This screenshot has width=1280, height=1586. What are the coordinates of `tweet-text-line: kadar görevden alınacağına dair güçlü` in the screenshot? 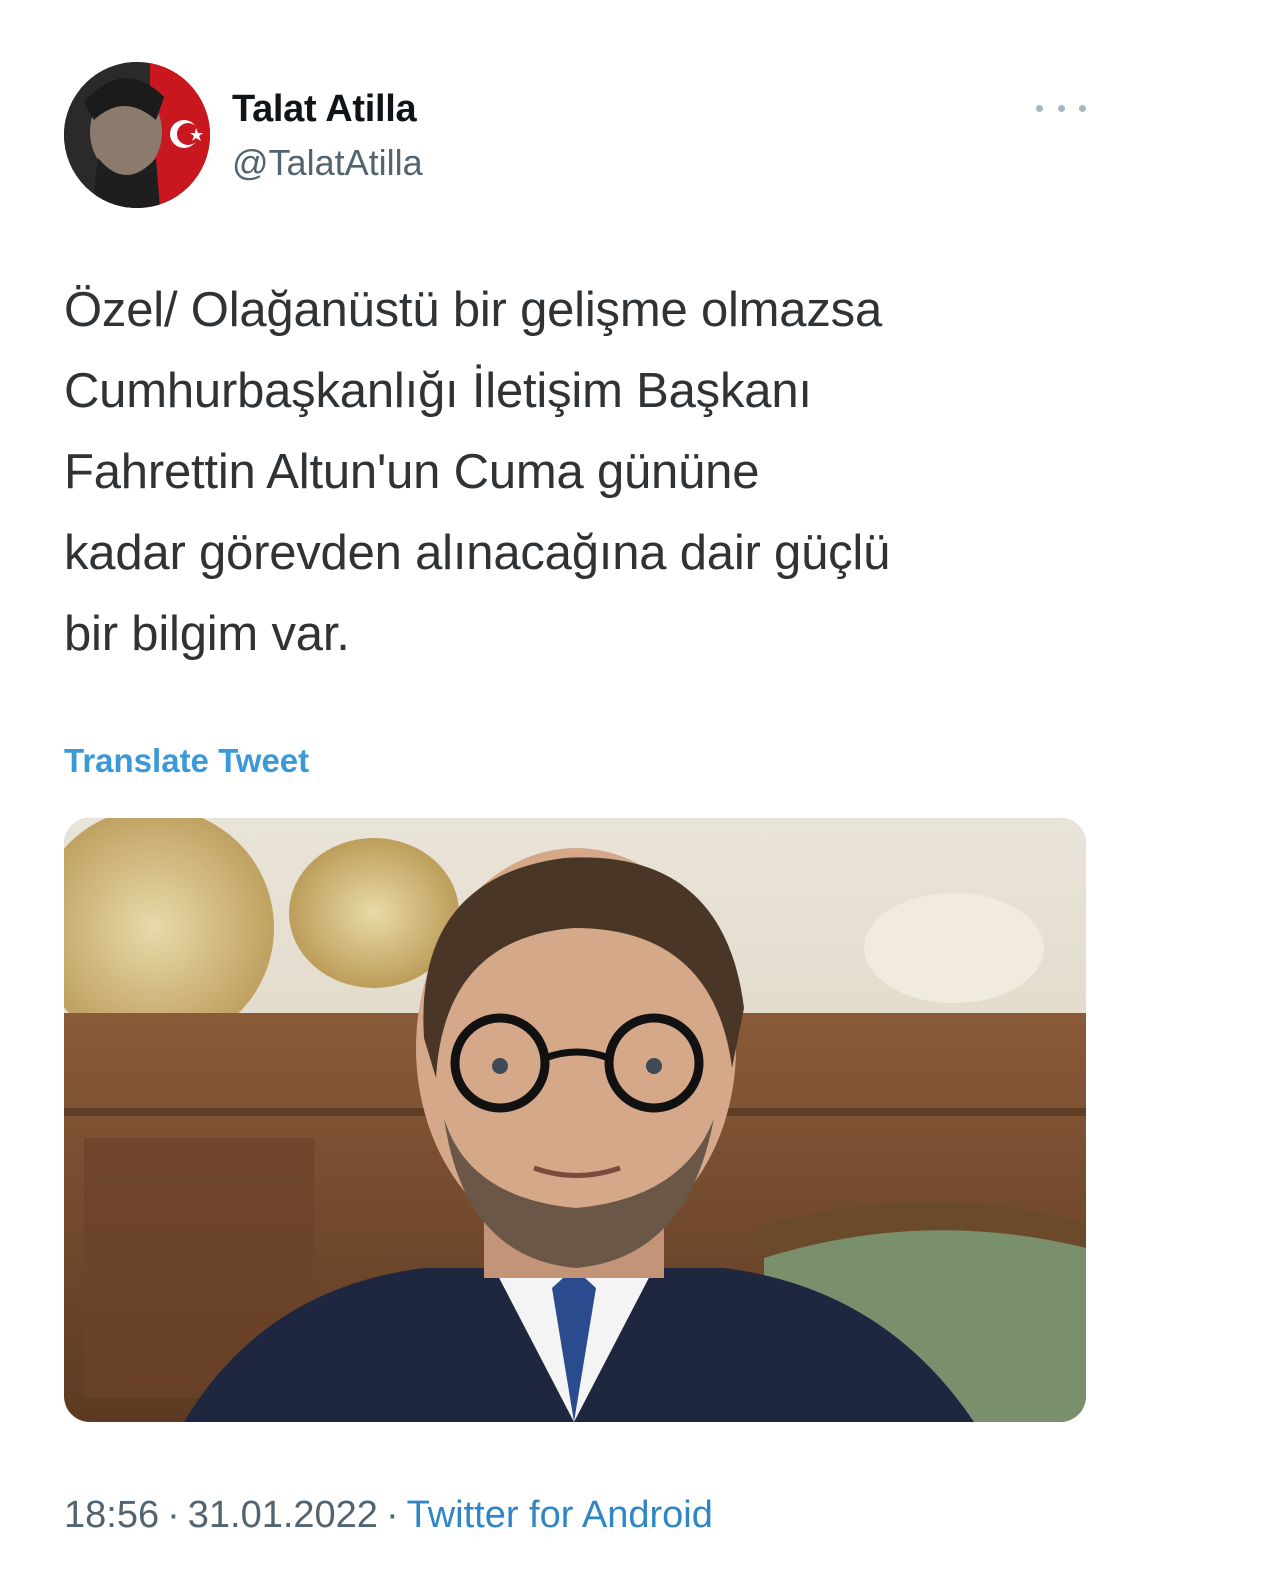 It's located at (477, 553).